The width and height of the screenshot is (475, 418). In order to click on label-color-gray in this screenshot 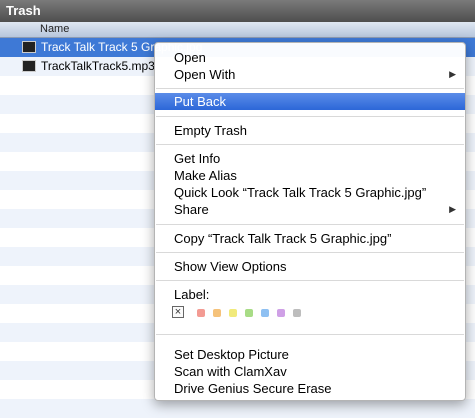, I will do `click(297, 313)`.